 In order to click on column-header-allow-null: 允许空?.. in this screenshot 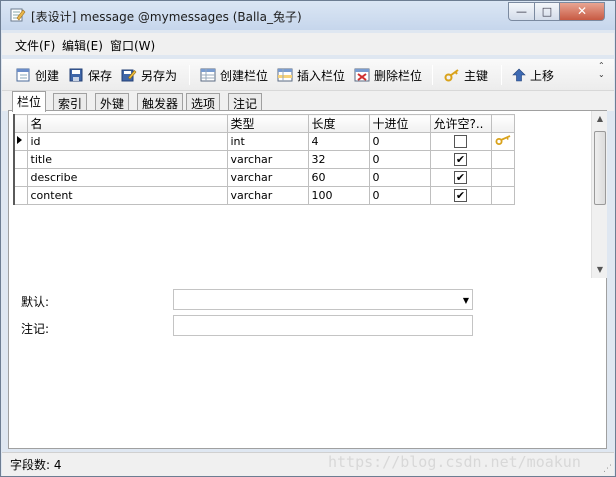, I will do `click(460, 123)`.